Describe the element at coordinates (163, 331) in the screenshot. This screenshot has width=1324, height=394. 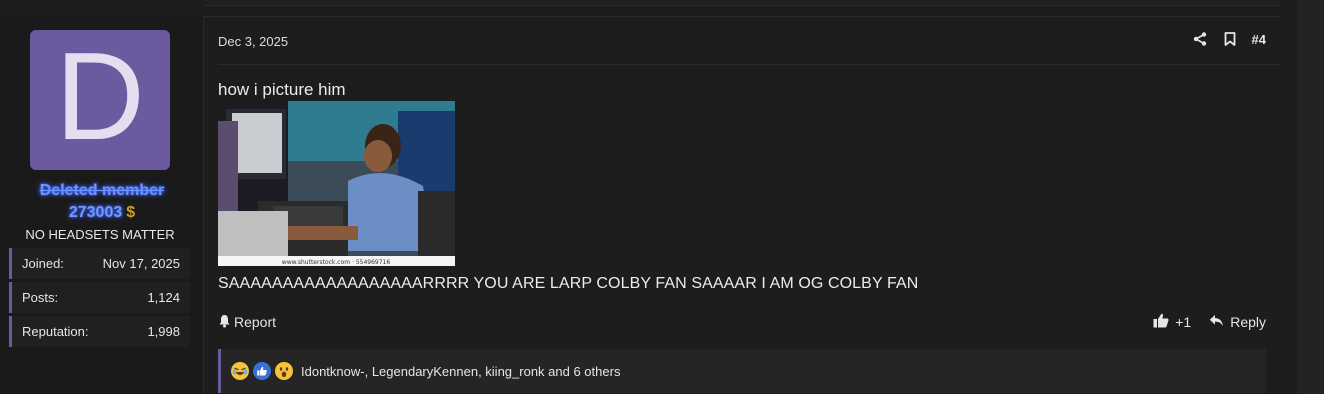
I see `extra-value: 1,998` at that location.